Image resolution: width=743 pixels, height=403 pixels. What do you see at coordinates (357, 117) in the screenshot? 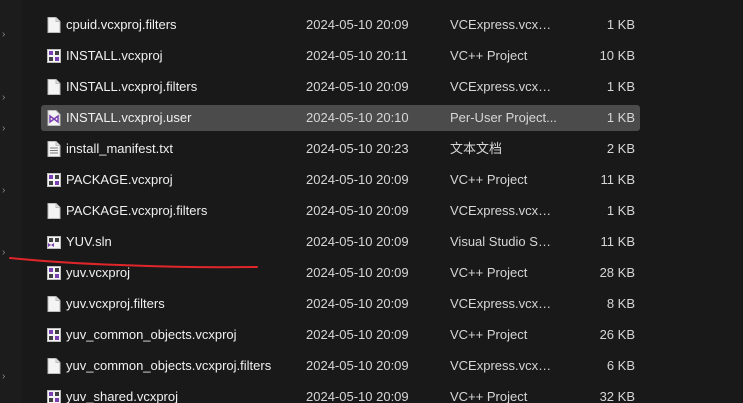
I see `date-modified: 2024-05-10 20:10` at bounding box center [357, 117].